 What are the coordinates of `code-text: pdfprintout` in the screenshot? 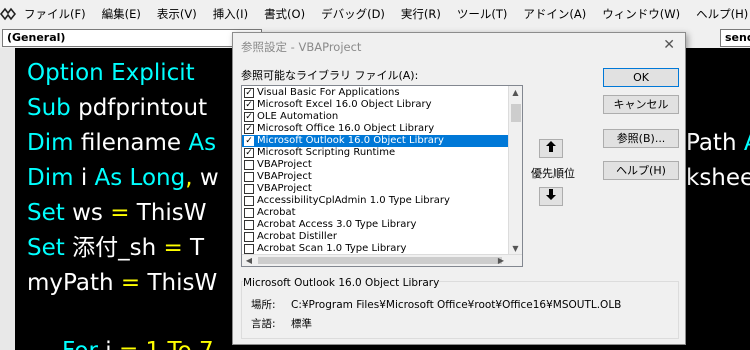 It's located at (139, 108).